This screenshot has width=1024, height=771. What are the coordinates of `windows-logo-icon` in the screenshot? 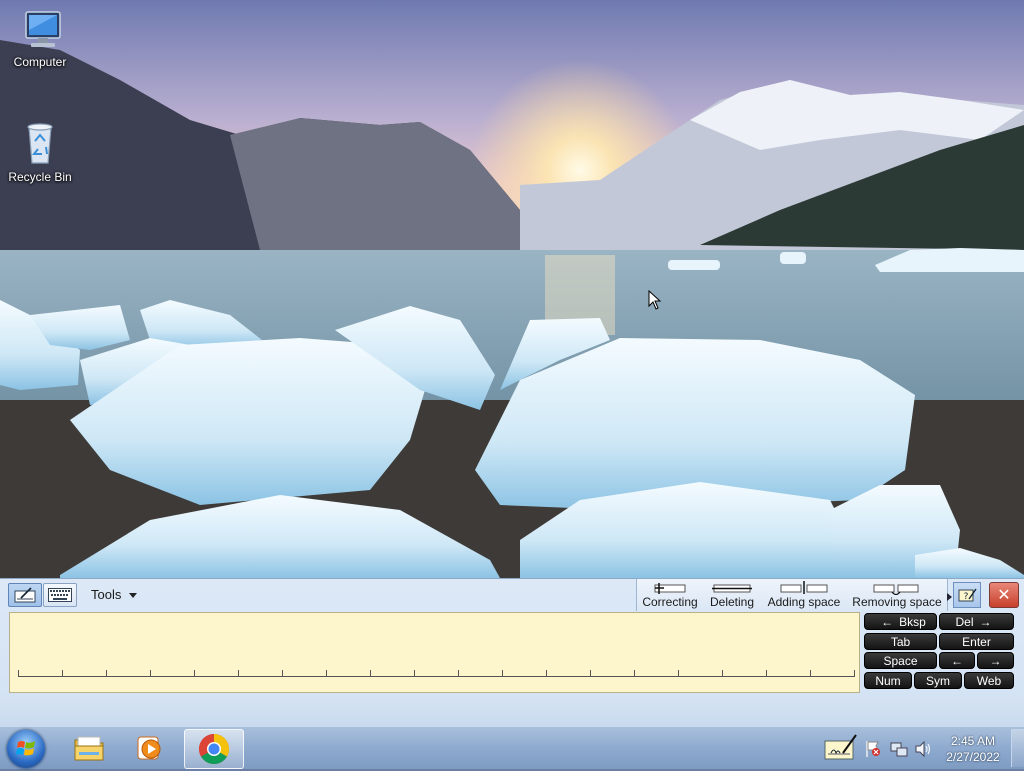 It's located at (25, 748).